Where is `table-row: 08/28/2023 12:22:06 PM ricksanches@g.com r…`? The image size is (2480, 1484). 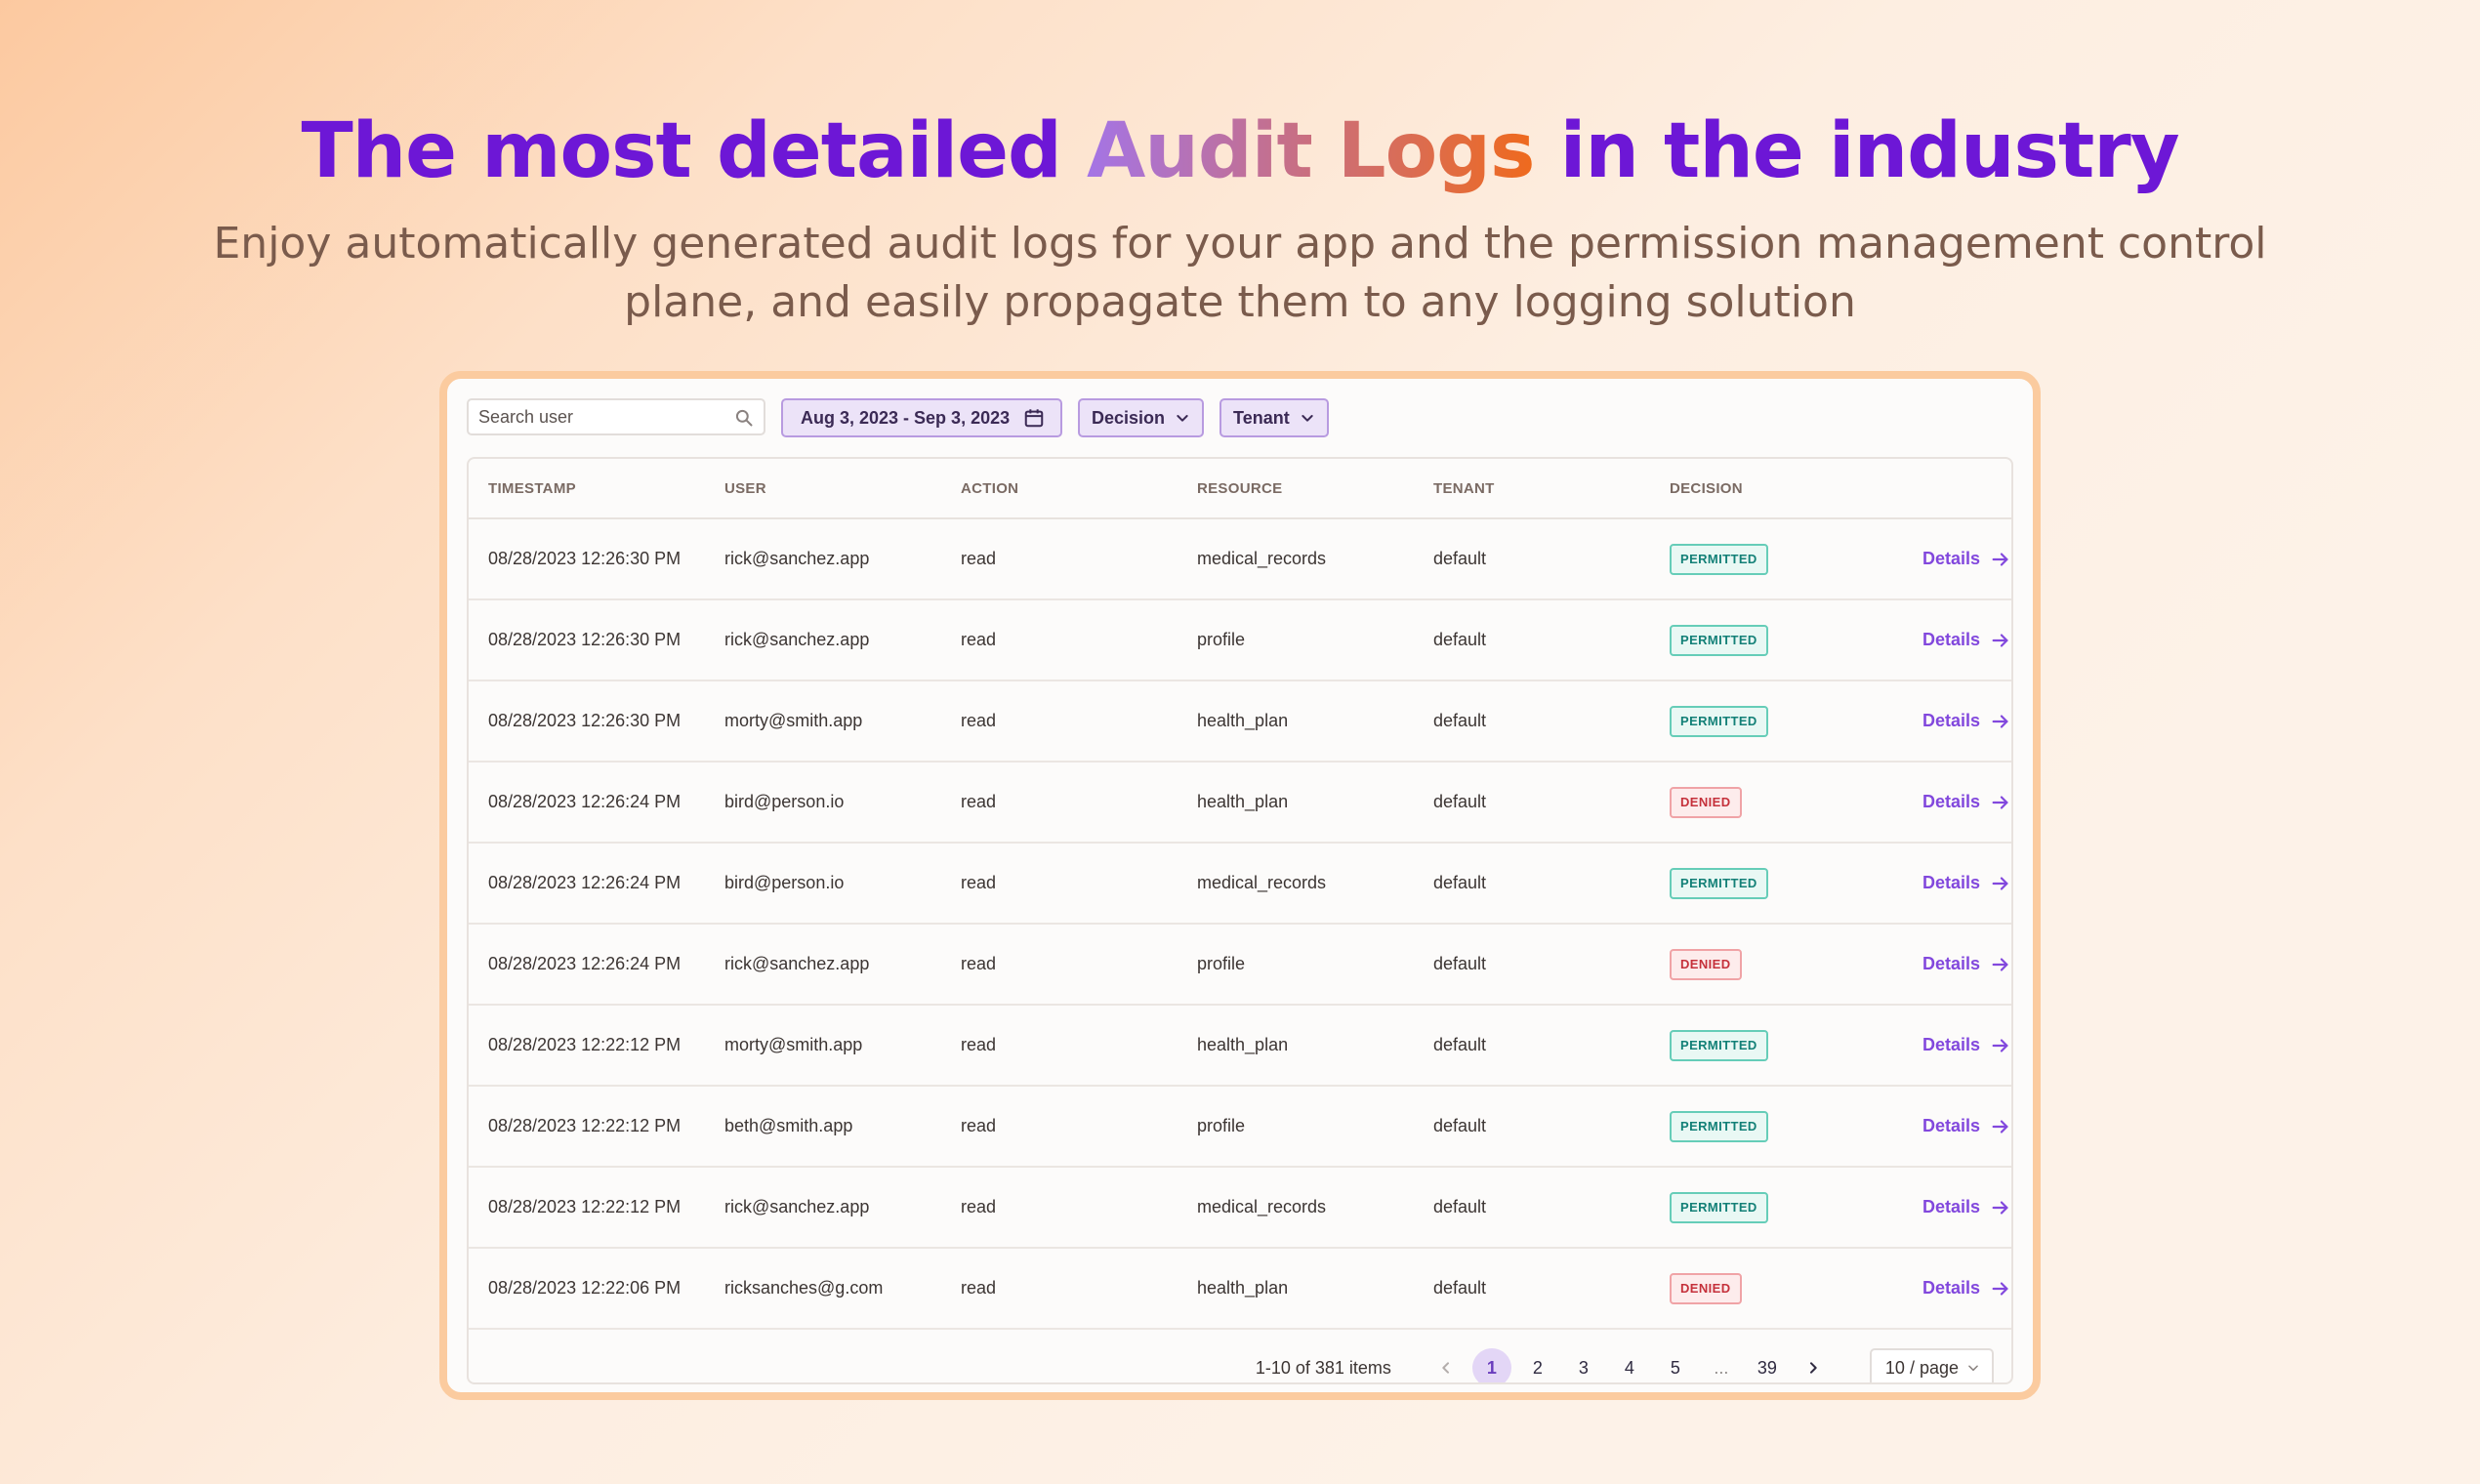
table-row: 08/28/2023 12:22:06 PM ricksanches@g.com r… is located at coordinates (1240, 1289).